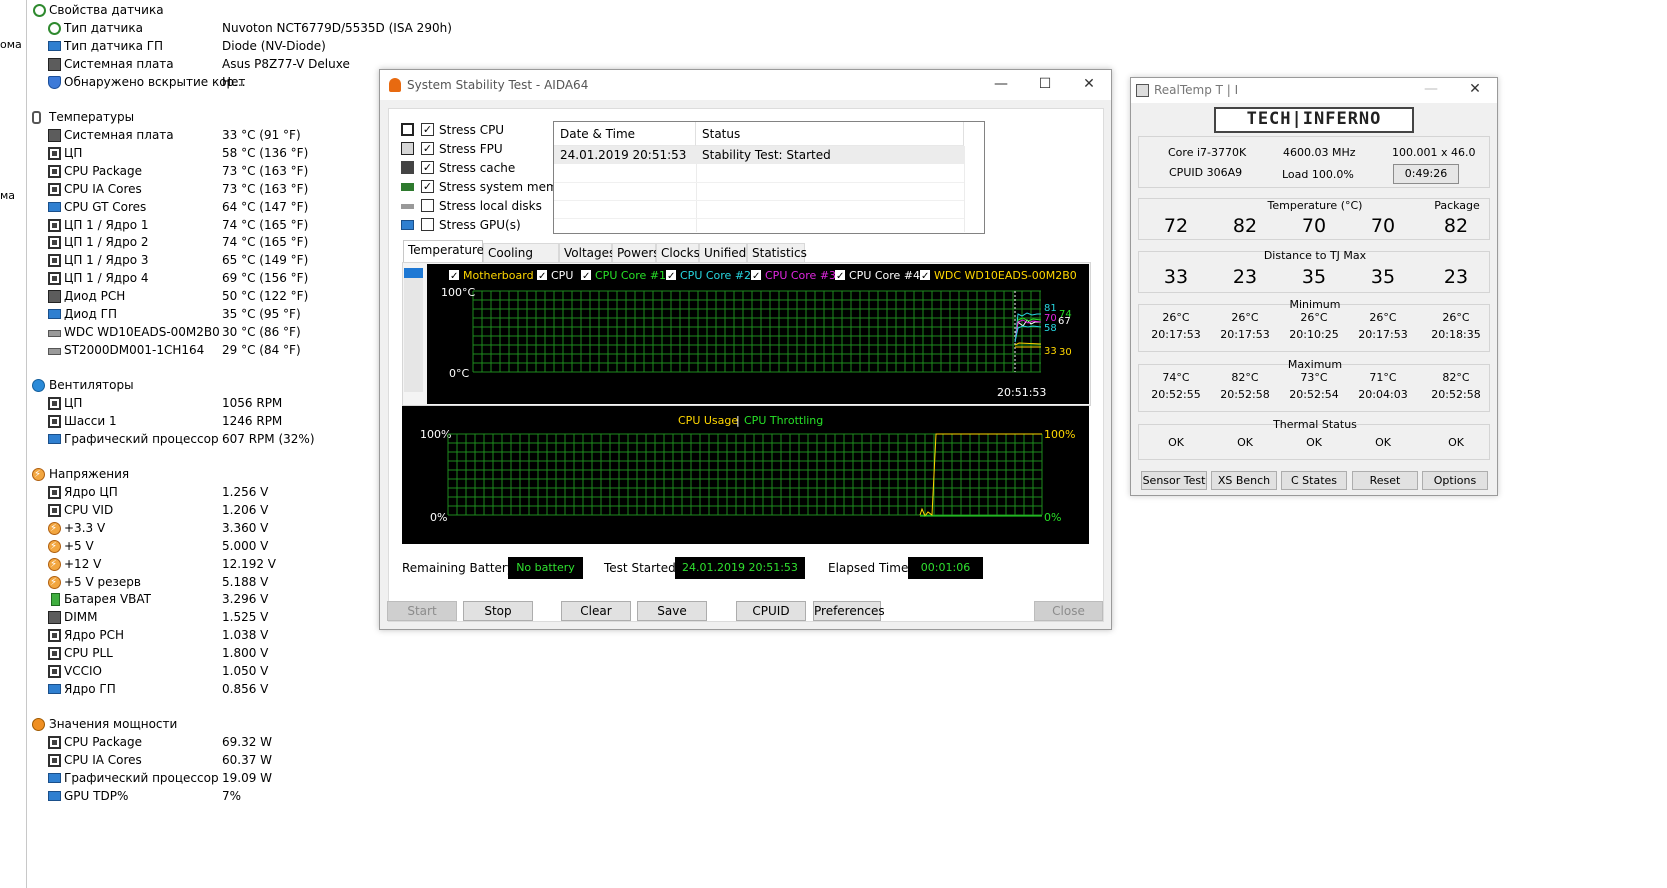  Describe the element at coordinates (245, 527) in the screenshot. I see `sensor-value: 3.360 V` at that location.